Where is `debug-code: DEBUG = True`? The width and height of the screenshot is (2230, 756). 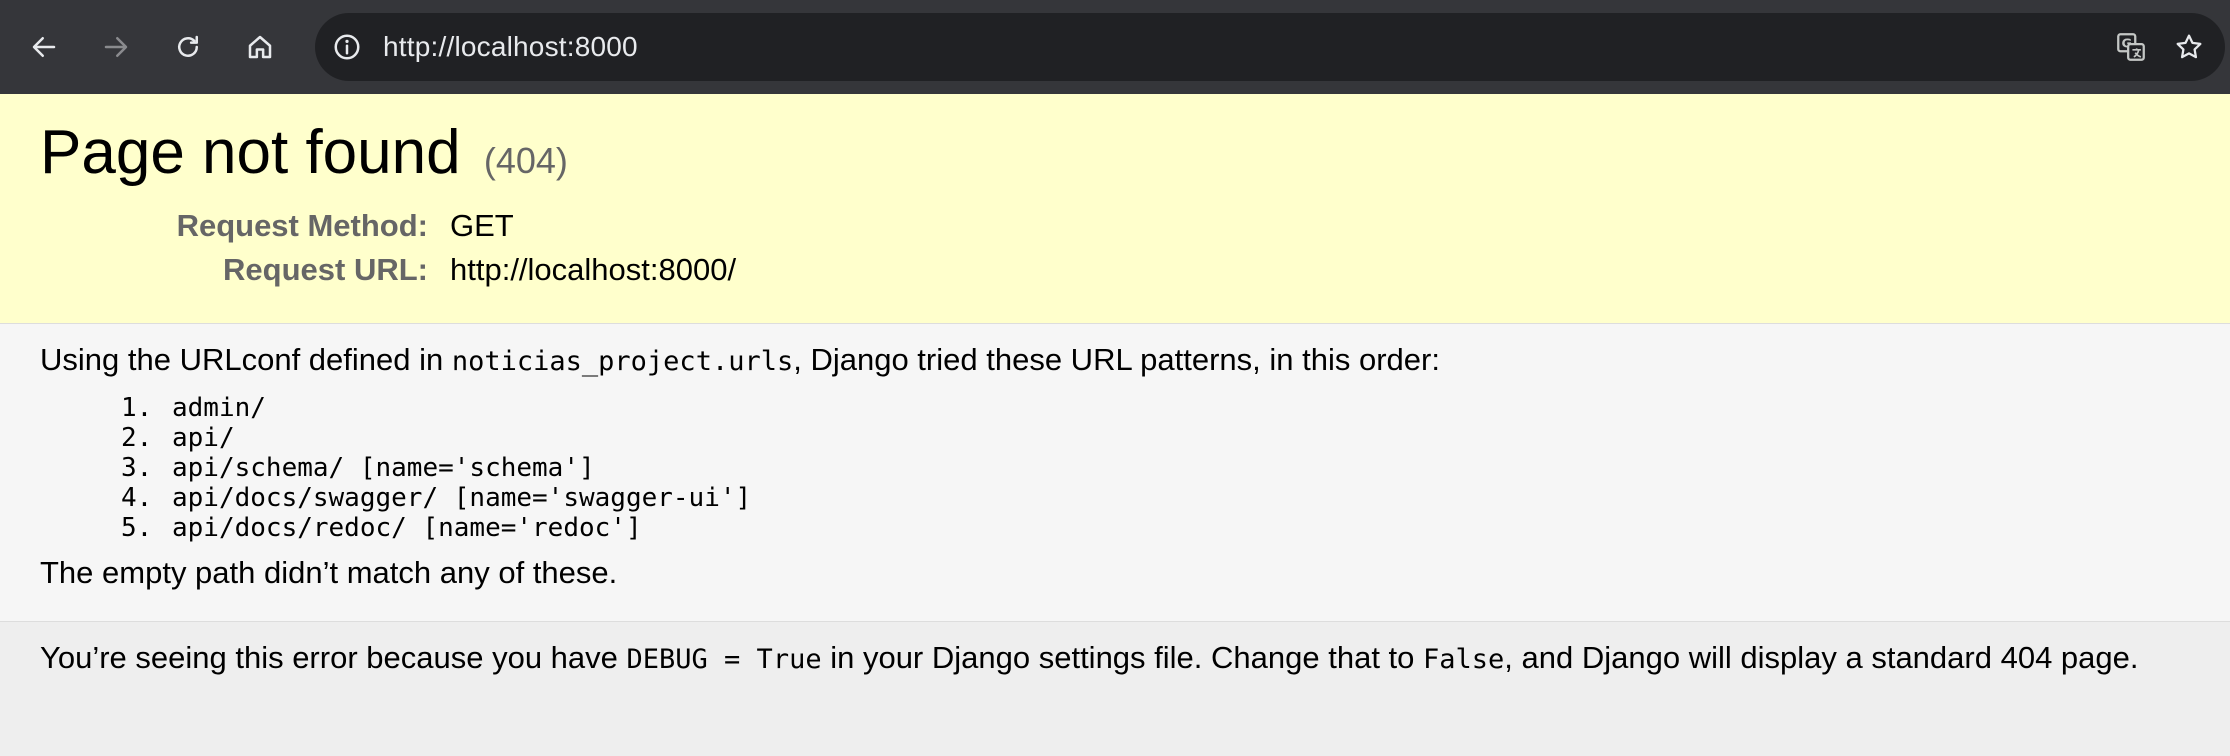 debug-code: DEBUG = True is located at coordinates (724, 659).